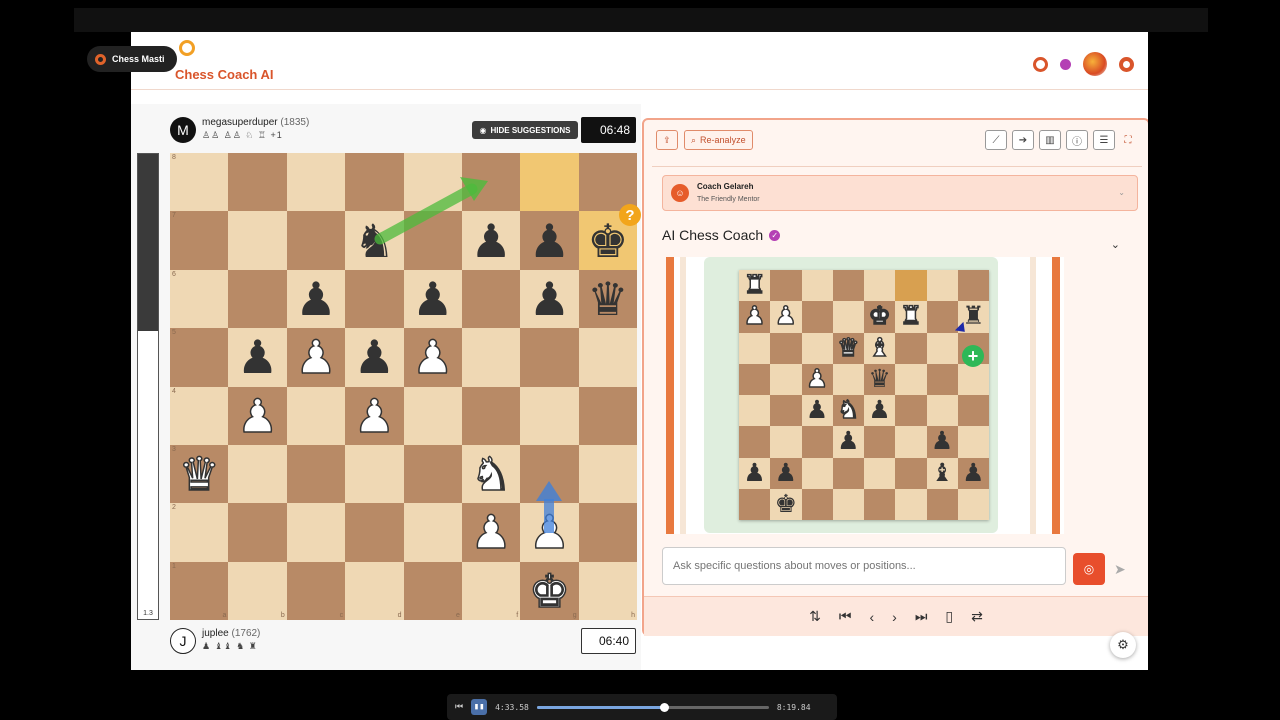 The image size is (1280, 720). Describe the element at coordinates (817, 504) in the screenshot. I see `square-c1` at that location.